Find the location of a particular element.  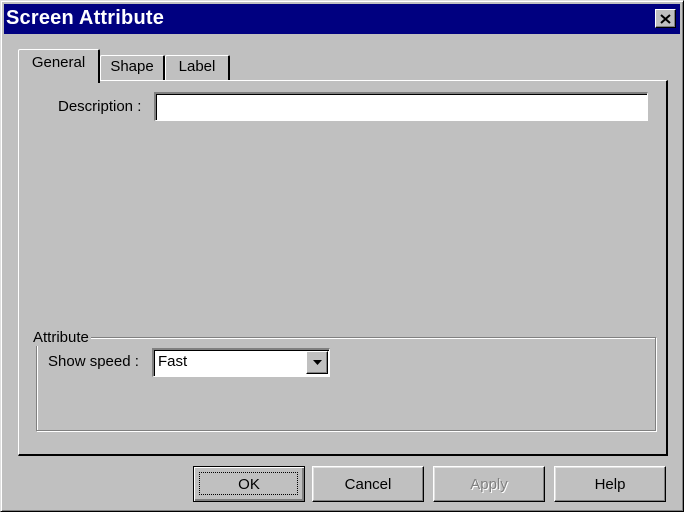

cancel-button: Cancel is located at coordinates (368, 484).